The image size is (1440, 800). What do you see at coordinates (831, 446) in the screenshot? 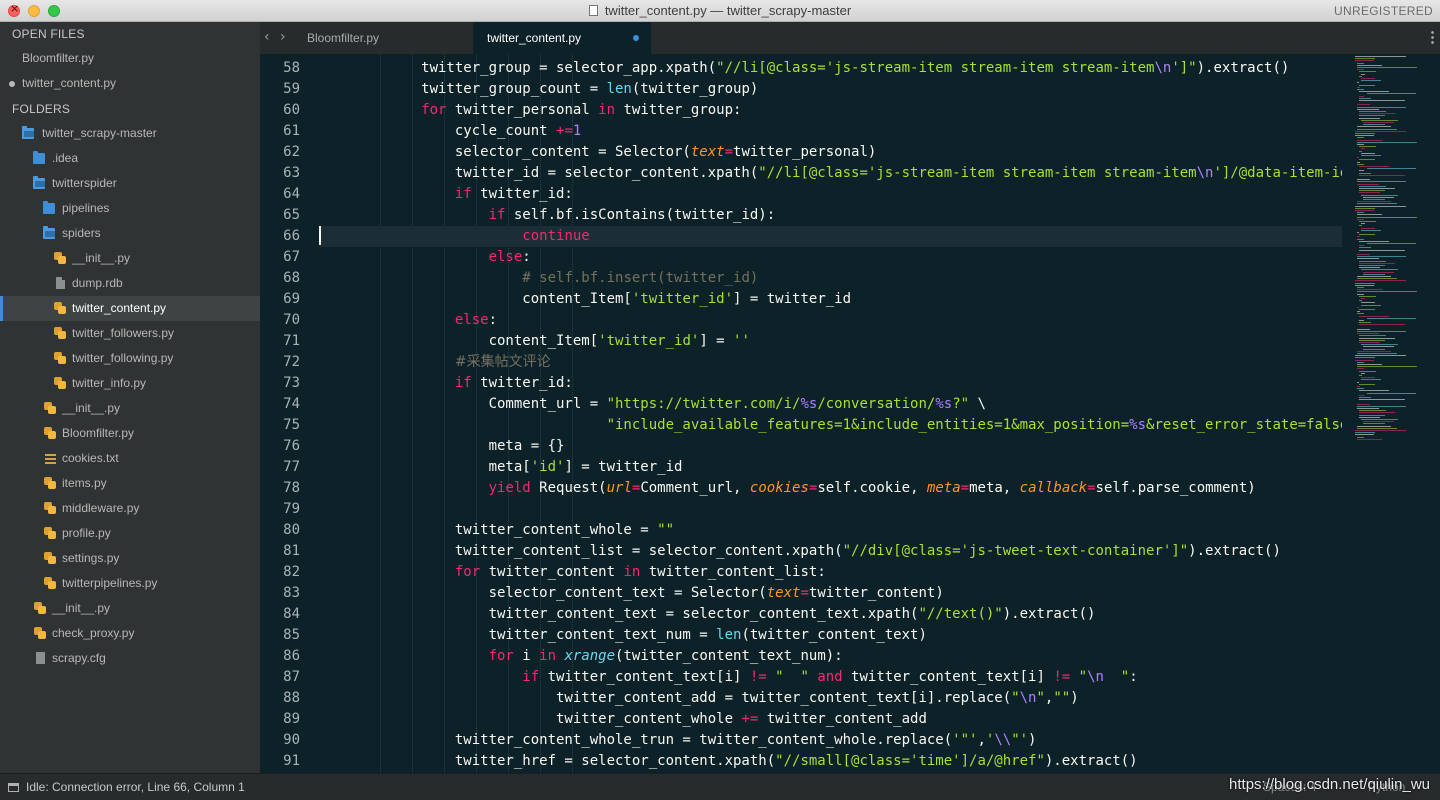
I see `code-line: meta = {}` at bounding box center [831, 446].